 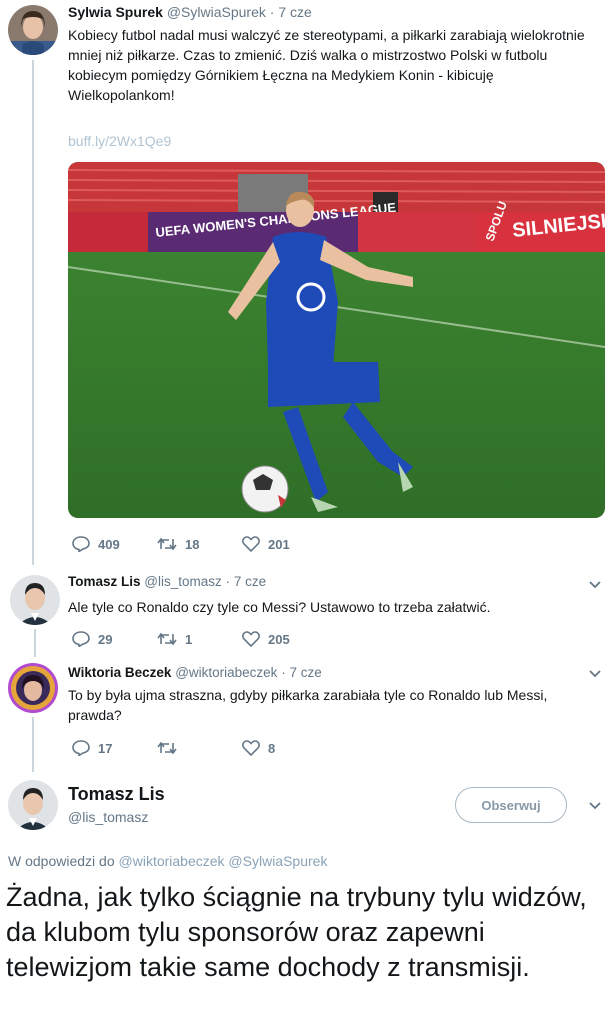 What do you see at coordinates (226, 672) in the screenshot?
I see `author-handle: @wiktoriabeczek` at bounding box center [226, 672].